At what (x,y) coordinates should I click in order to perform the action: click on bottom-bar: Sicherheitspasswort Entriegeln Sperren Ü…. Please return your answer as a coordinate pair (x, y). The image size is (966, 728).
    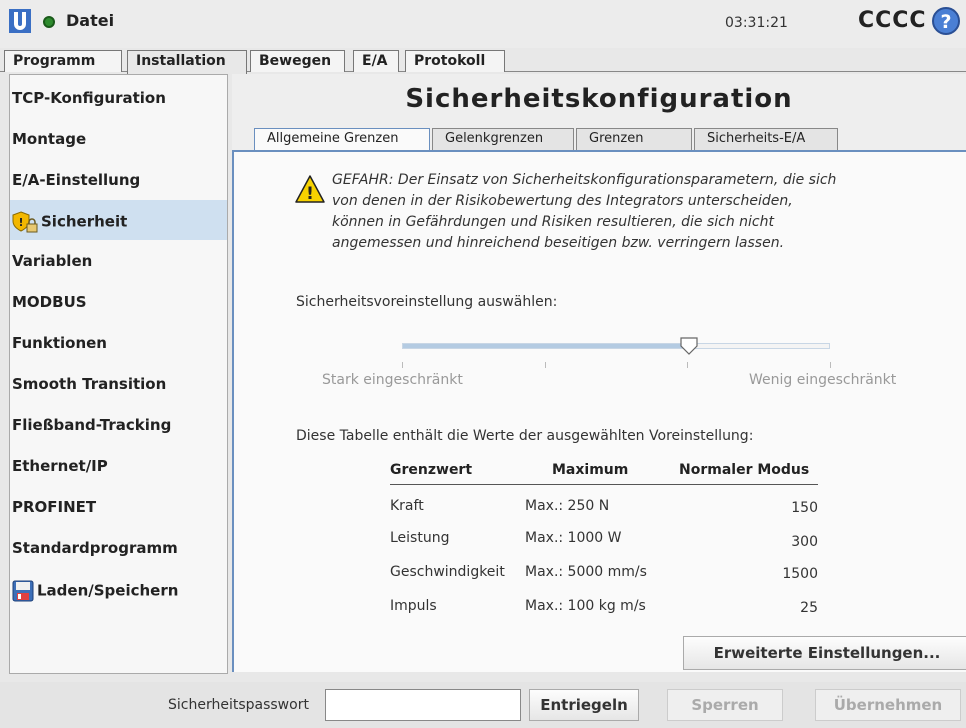
    Looking at the image, I should click on (483, 705).